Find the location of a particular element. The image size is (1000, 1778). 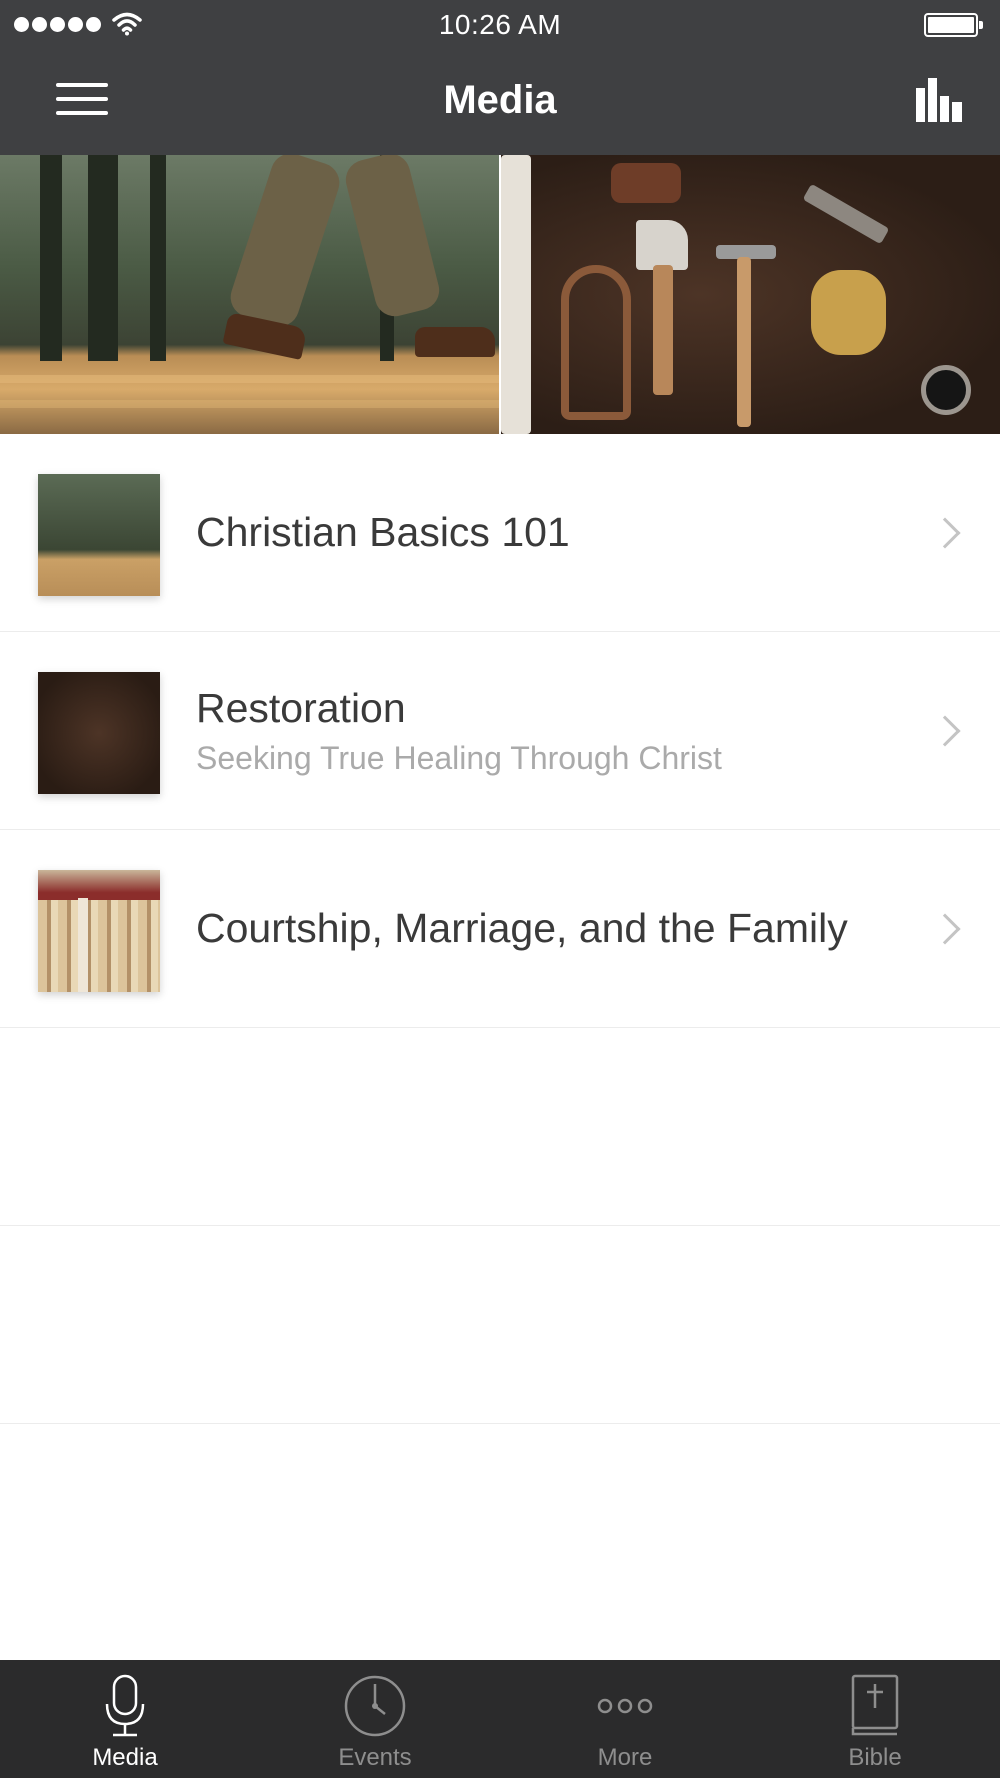

tools-thumbnail is located at coordinates (99, 733).